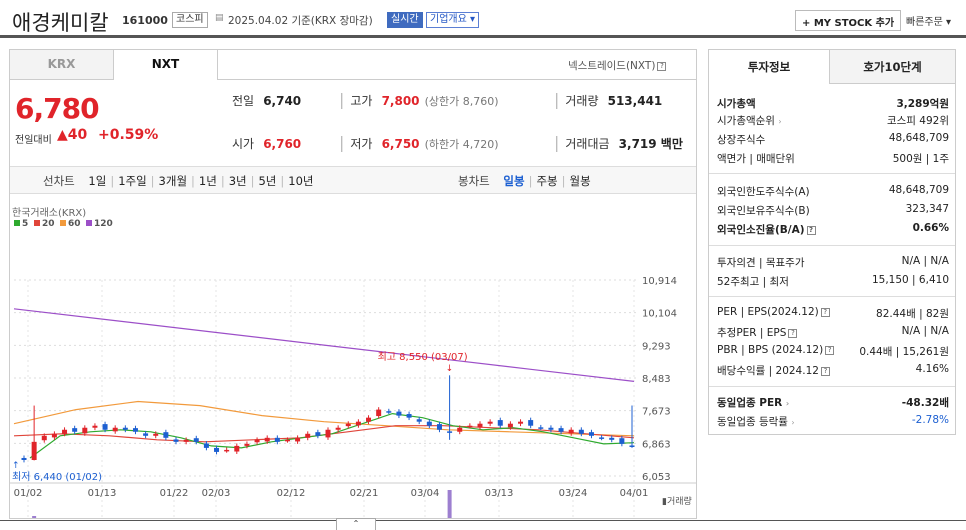 The width and height of the screenshot is (966, 530). Describe the element at coordinates (400, 101) in the screenshot. I see `high-value: 7,800` at that location.